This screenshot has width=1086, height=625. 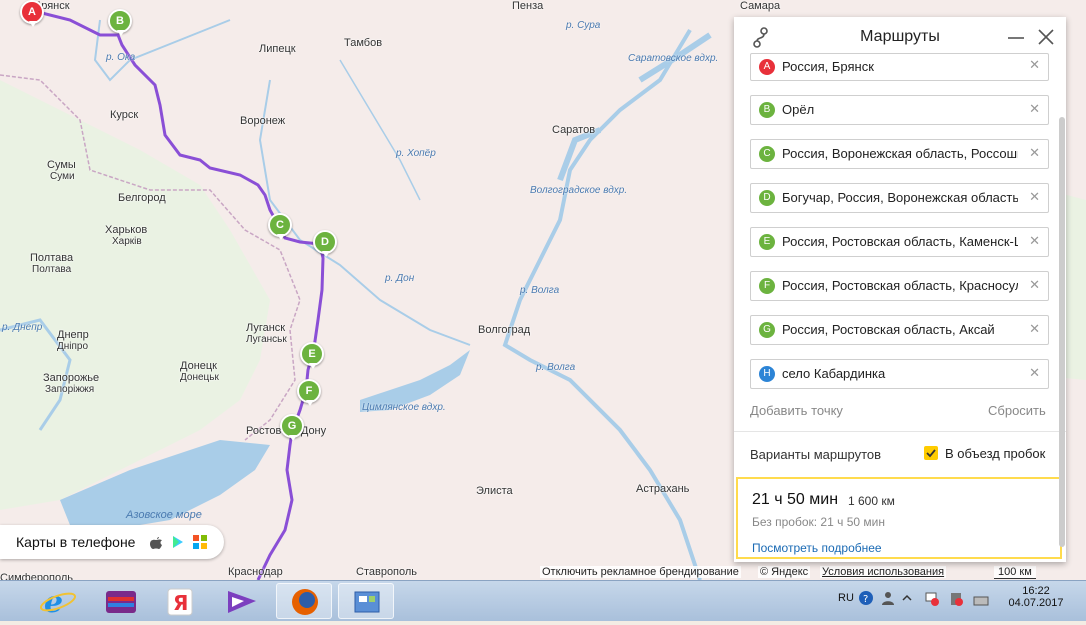 I want to click on chevron-up-icon, so click(x=907, y=598).